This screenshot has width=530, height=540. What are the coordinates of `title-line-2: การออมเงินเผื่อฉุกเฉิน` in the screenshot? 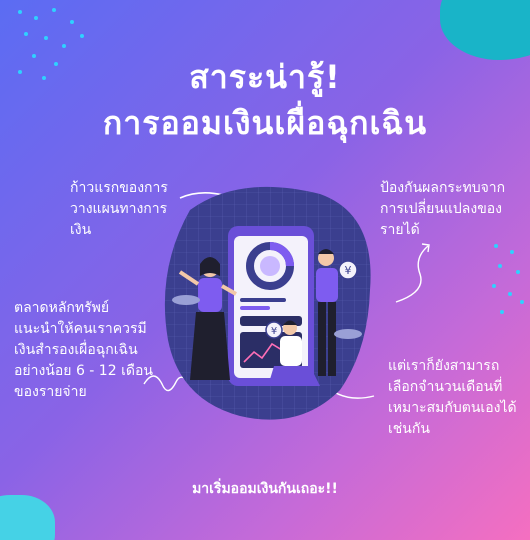 It's located at (265, 123).